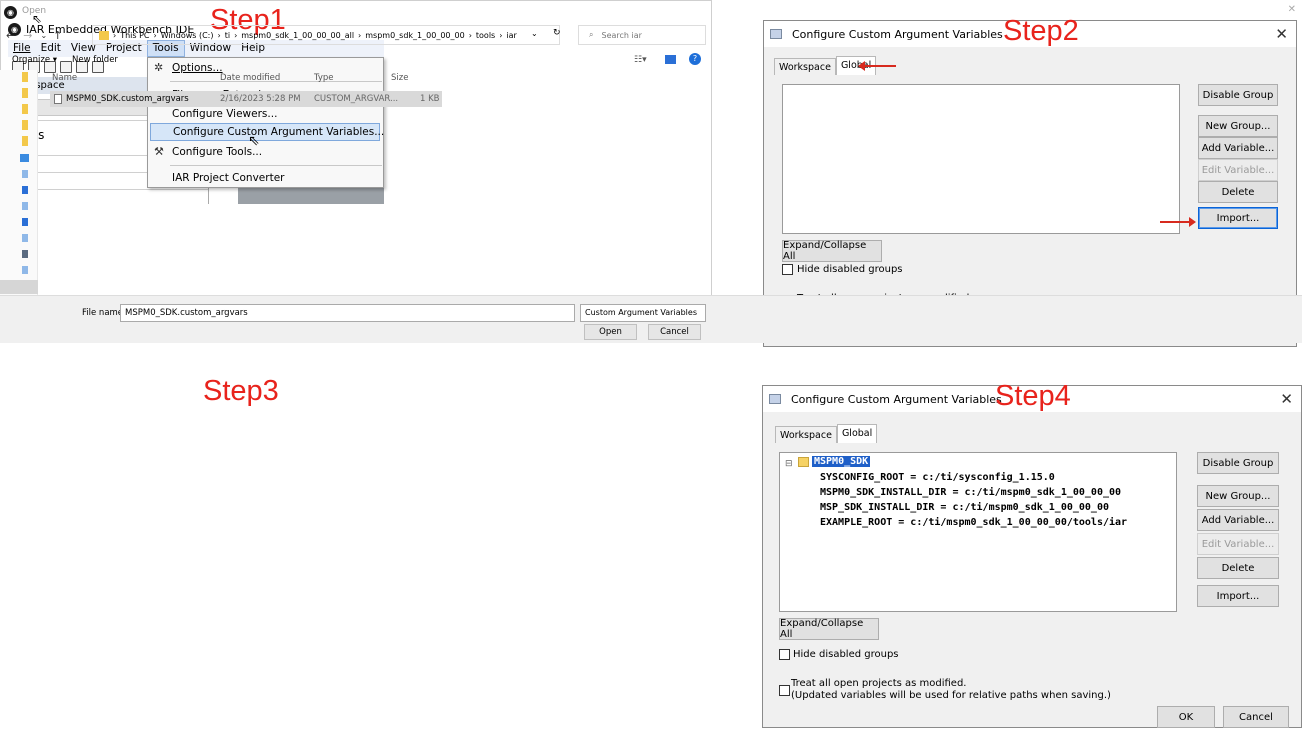 The width and height of the screenshot is (1302, 733). Describe the element at coordinates (27, 35) in the screenshot. I see `forward-arrow-icon: →` at that location.